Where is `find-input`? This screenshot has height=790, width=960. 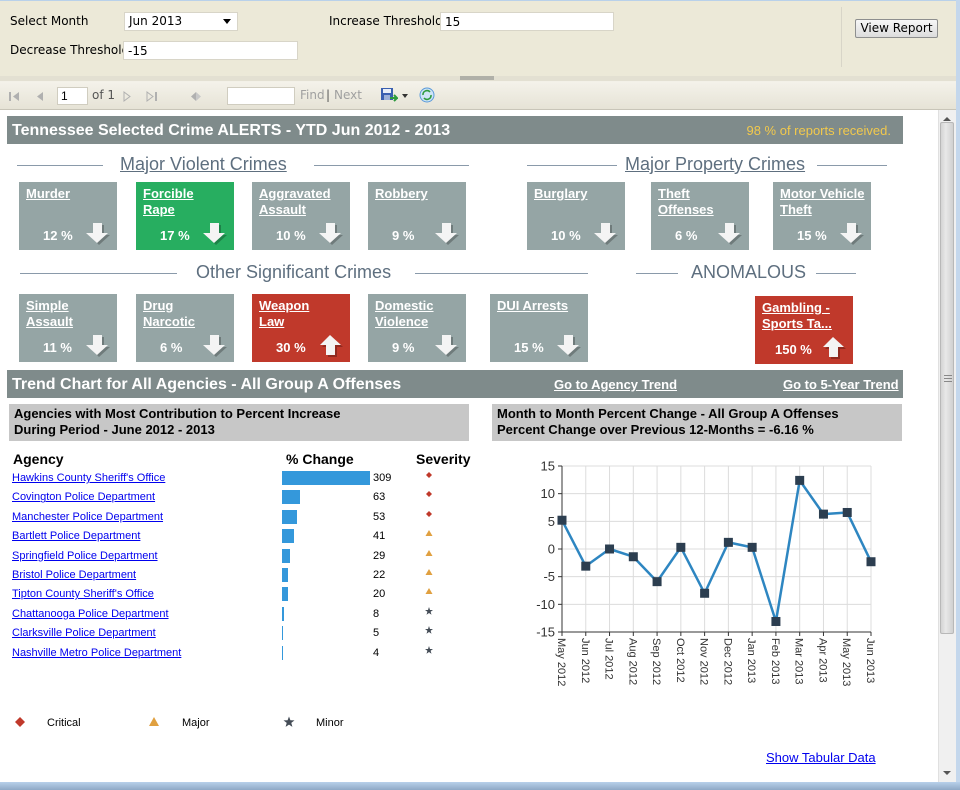
find-input is located at coordinates (261, 96).